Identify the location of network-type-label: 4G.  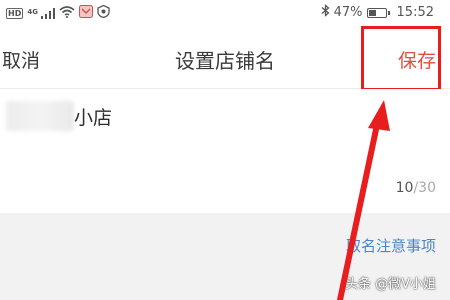
(32, 11).